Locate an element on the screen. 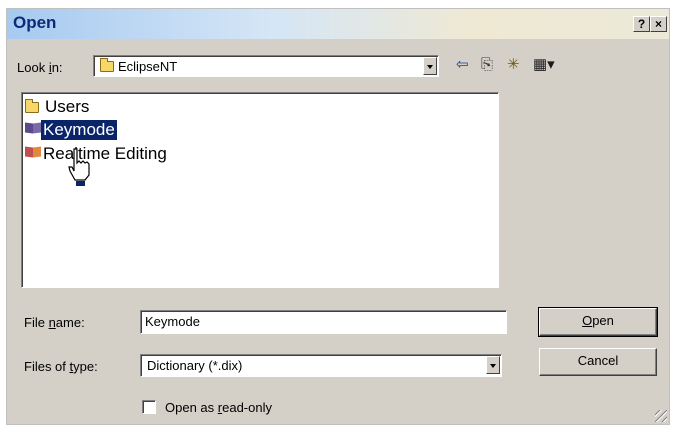  file-name-label: File name: is located at coordinates (54, 322).